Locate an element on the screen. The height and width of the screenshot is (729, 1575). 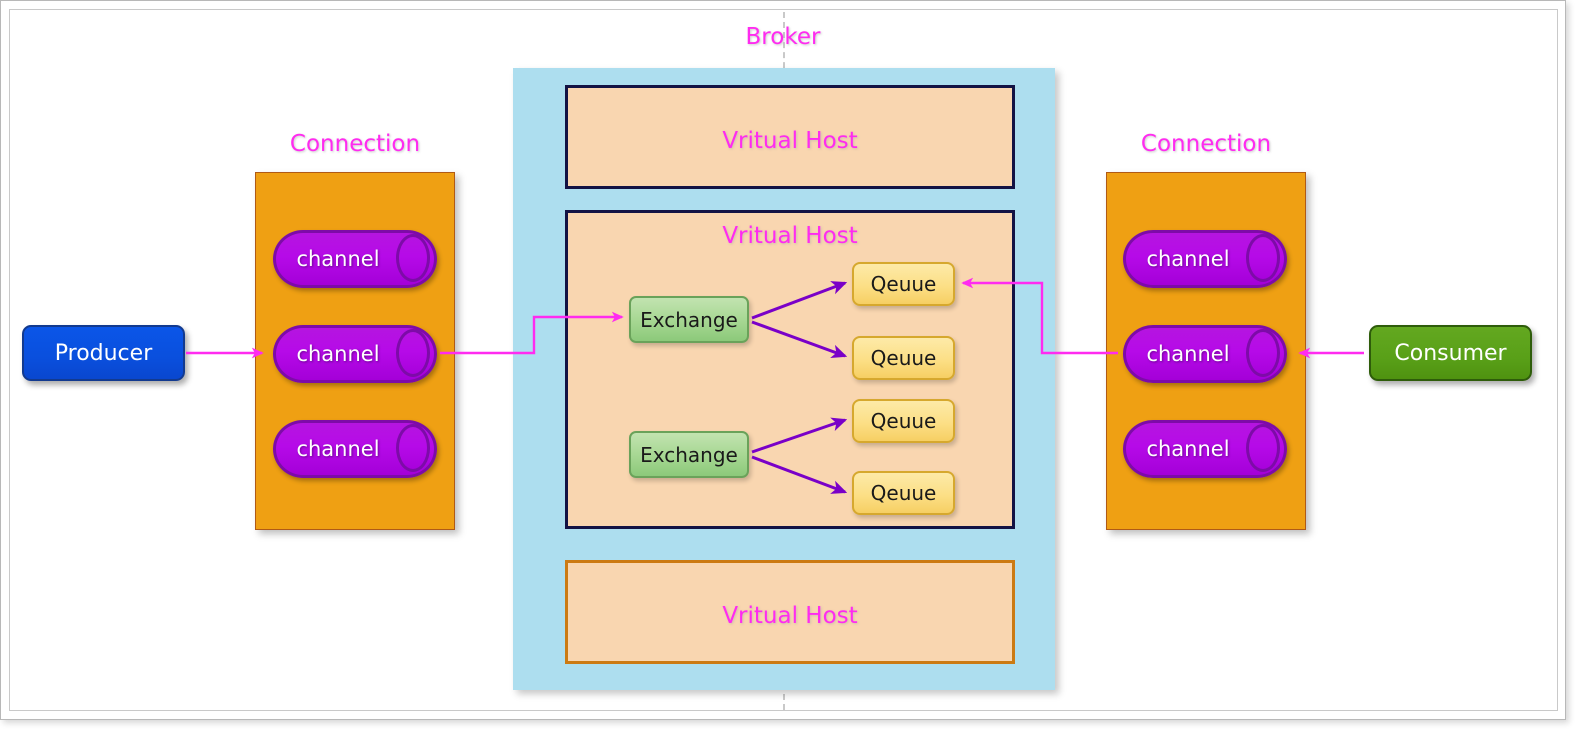
left-channel-1: channel is located at coordinates (355, 259).